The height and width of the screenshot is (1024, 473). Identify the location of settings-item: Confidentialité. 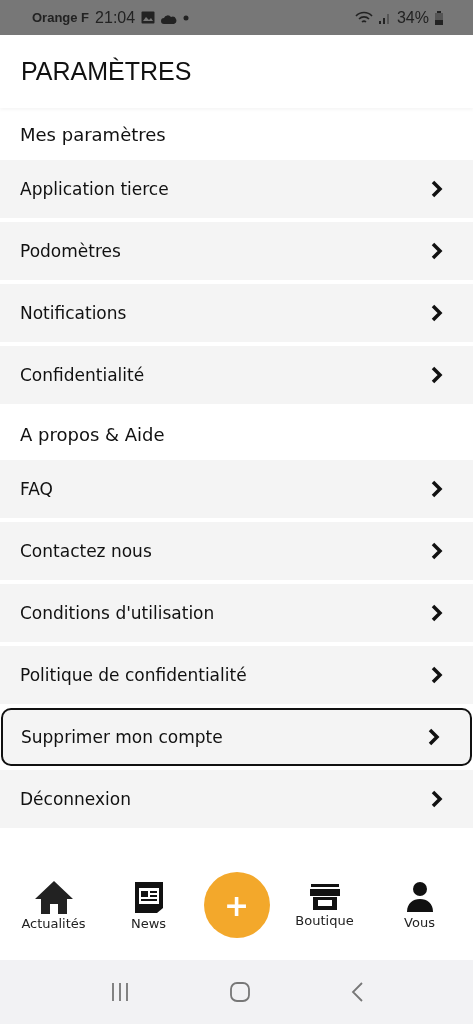
(236, 375).